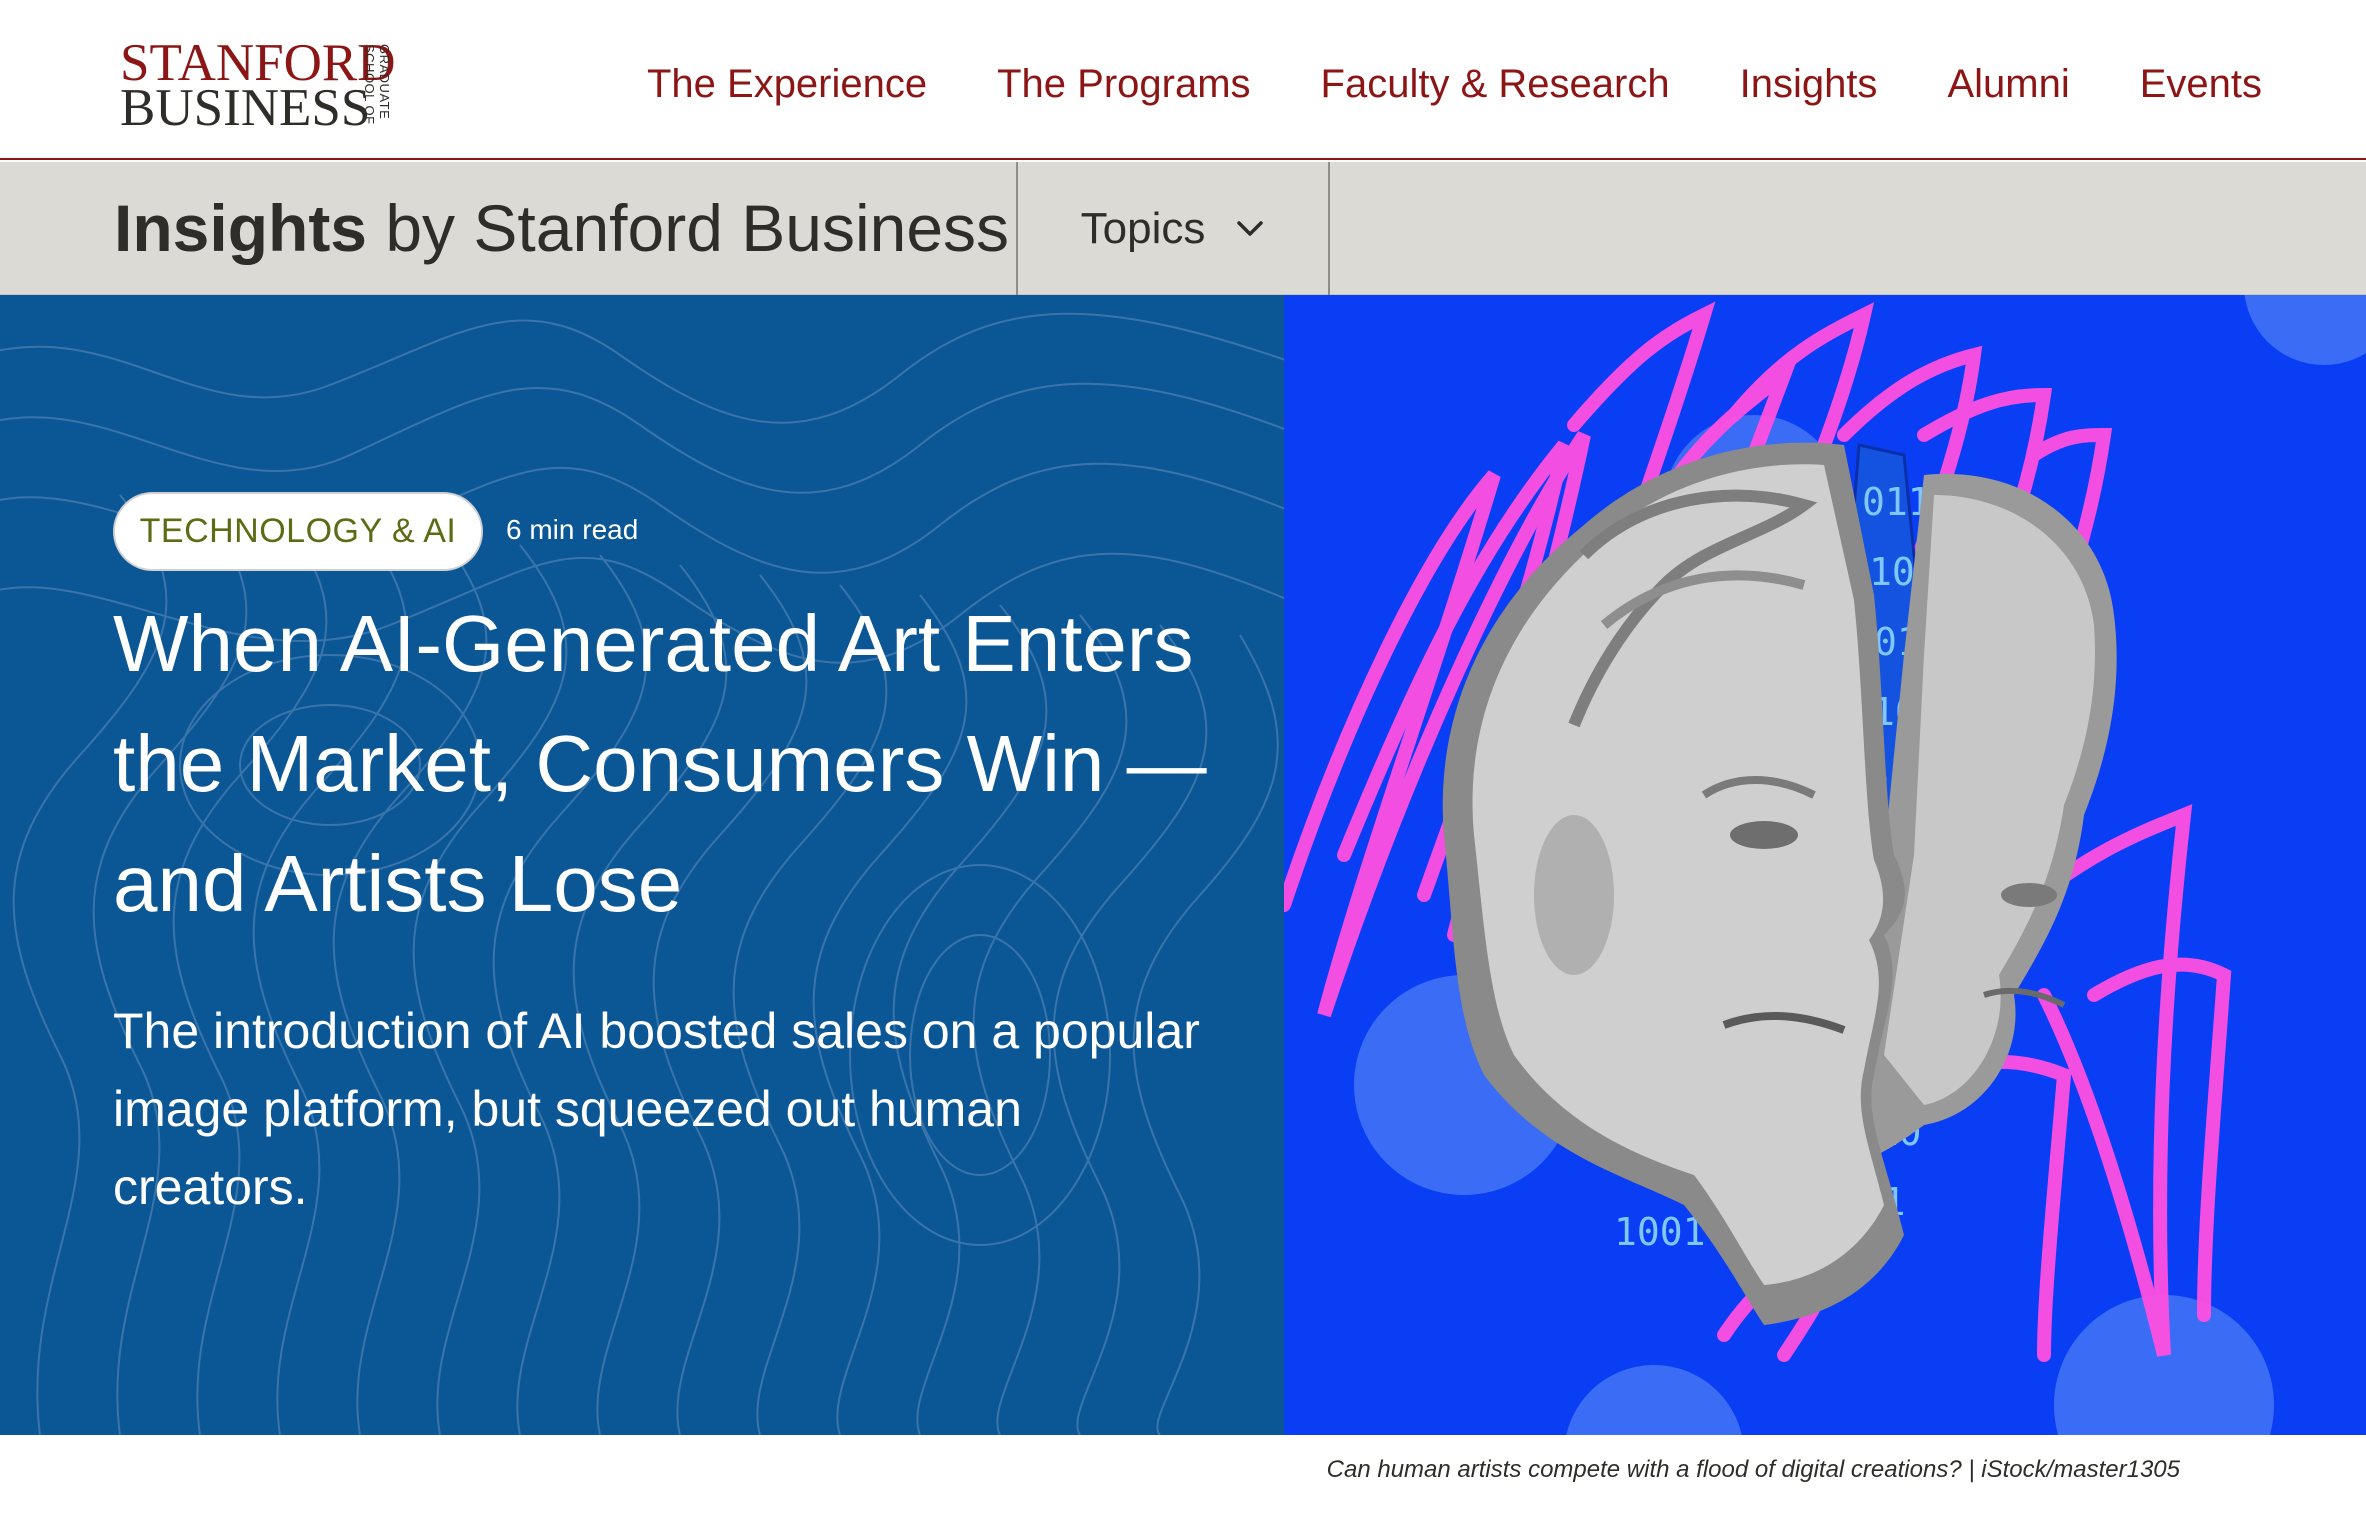 This screenshot has height=1514, width=2366. What do you see at coordinates (787, 84) in the screenshot?
I see `nav-the-experience: The Experience` at bounding box center [787, 84].